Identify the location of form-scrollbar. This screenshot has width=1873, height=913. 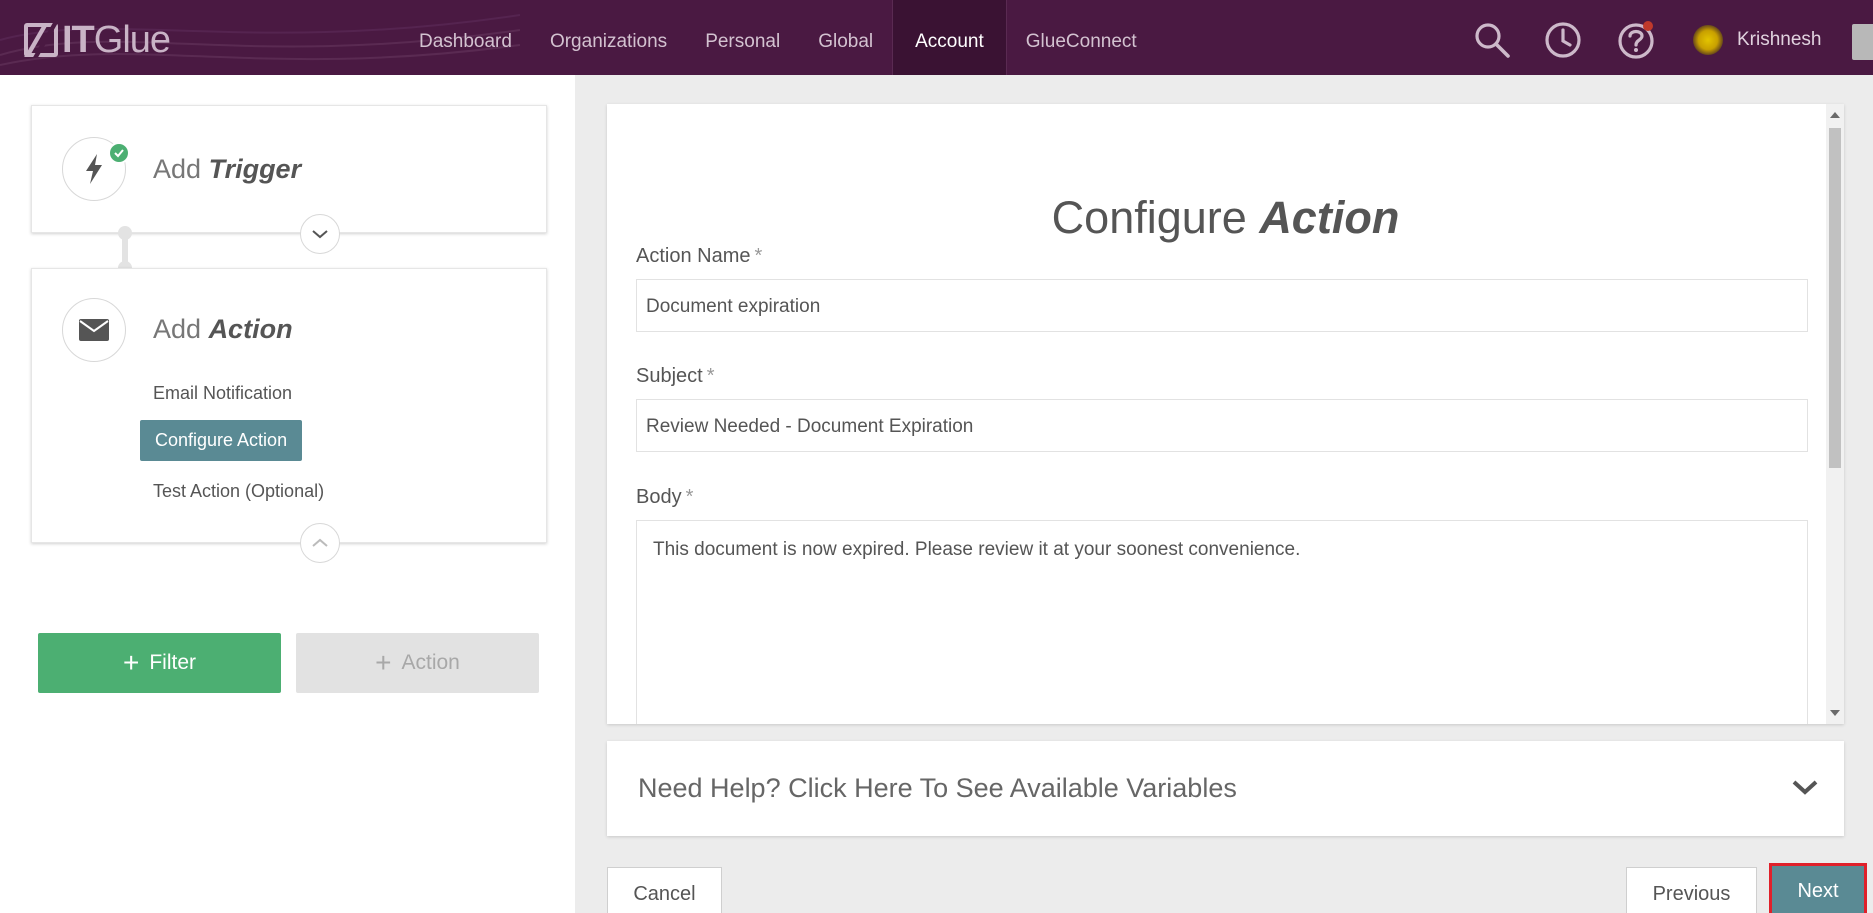
(1835, 414).